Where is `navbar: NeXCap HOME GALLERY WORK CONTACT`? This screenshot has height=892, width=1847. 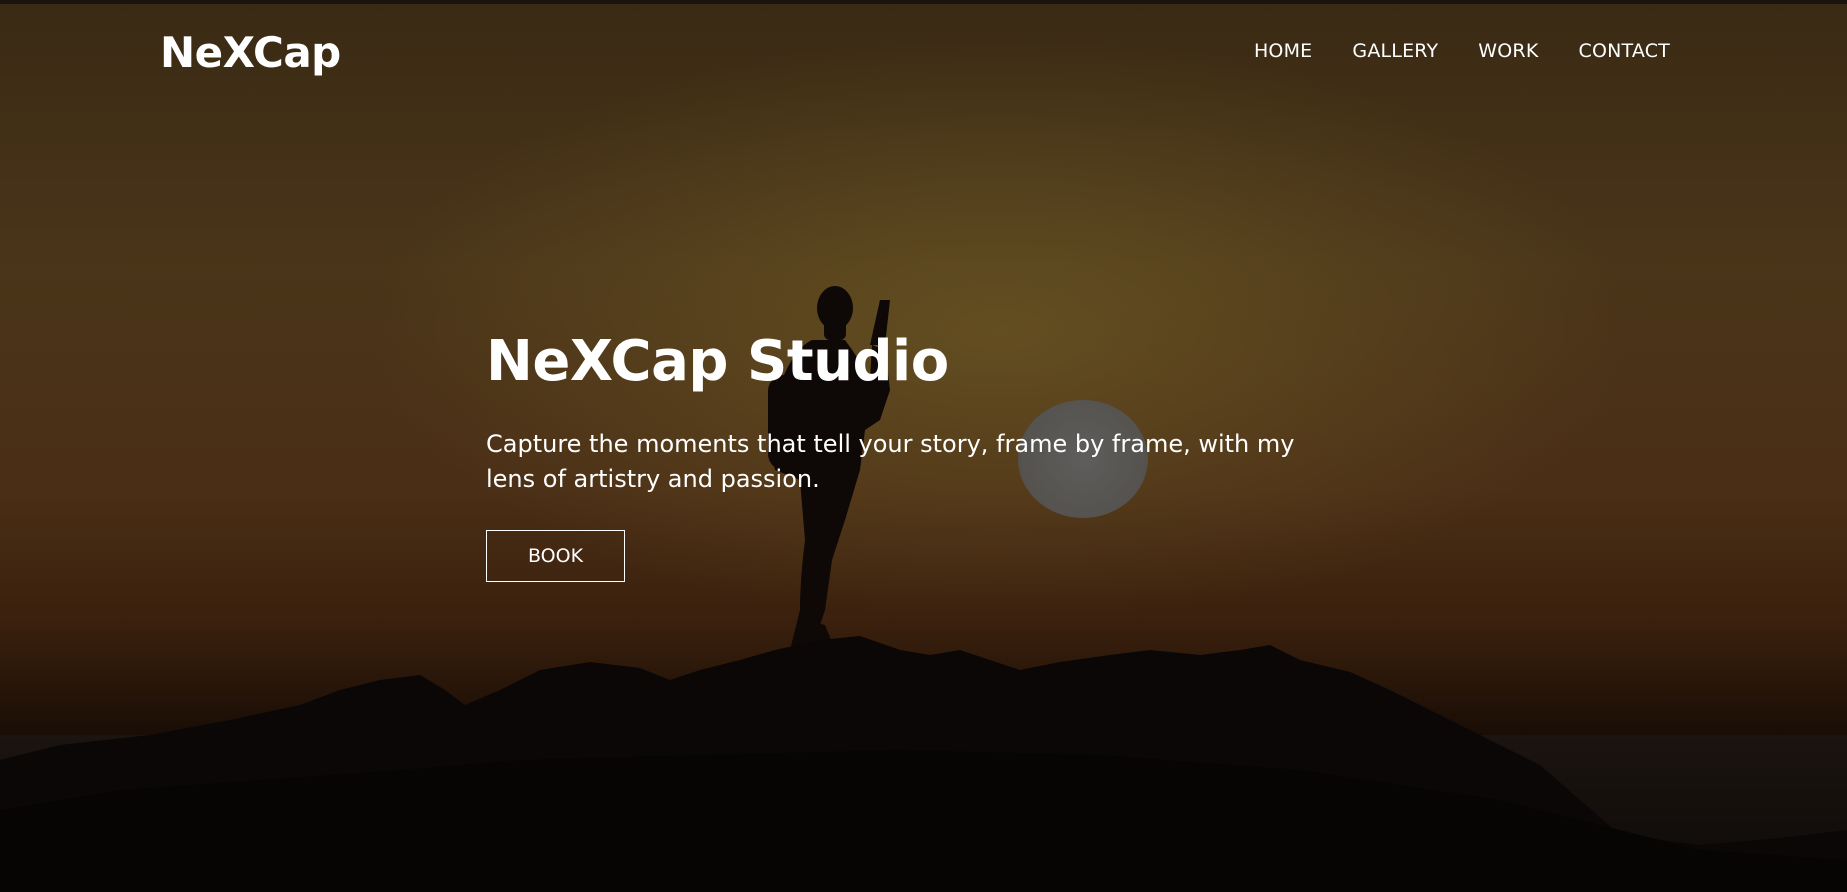 navbar: NeXCap HOME GALLERY WORK CONTACT is located at coordinates (923, 50).